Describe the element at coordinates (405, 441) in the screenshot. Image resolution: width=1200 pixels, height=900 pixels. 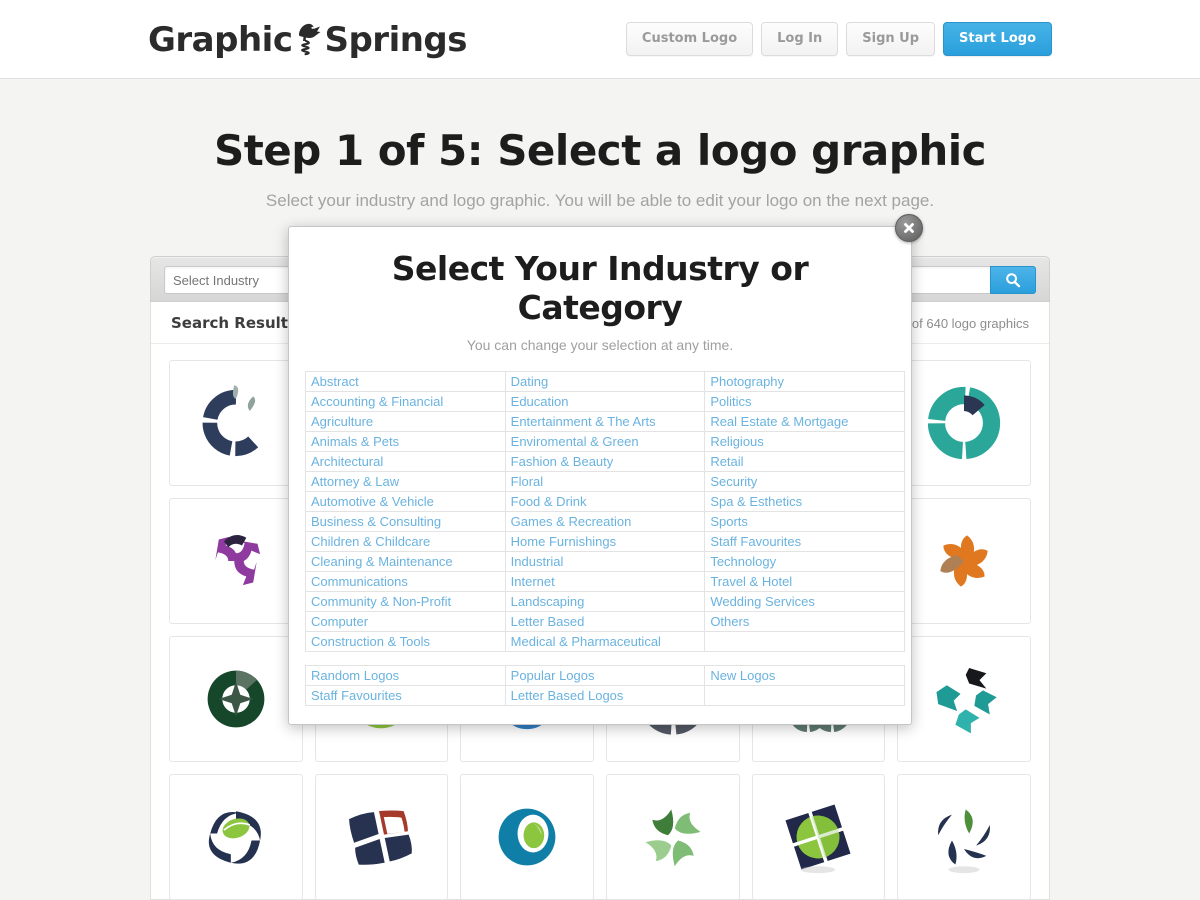
I see `industry-cell: Animals & Pets` at that location.